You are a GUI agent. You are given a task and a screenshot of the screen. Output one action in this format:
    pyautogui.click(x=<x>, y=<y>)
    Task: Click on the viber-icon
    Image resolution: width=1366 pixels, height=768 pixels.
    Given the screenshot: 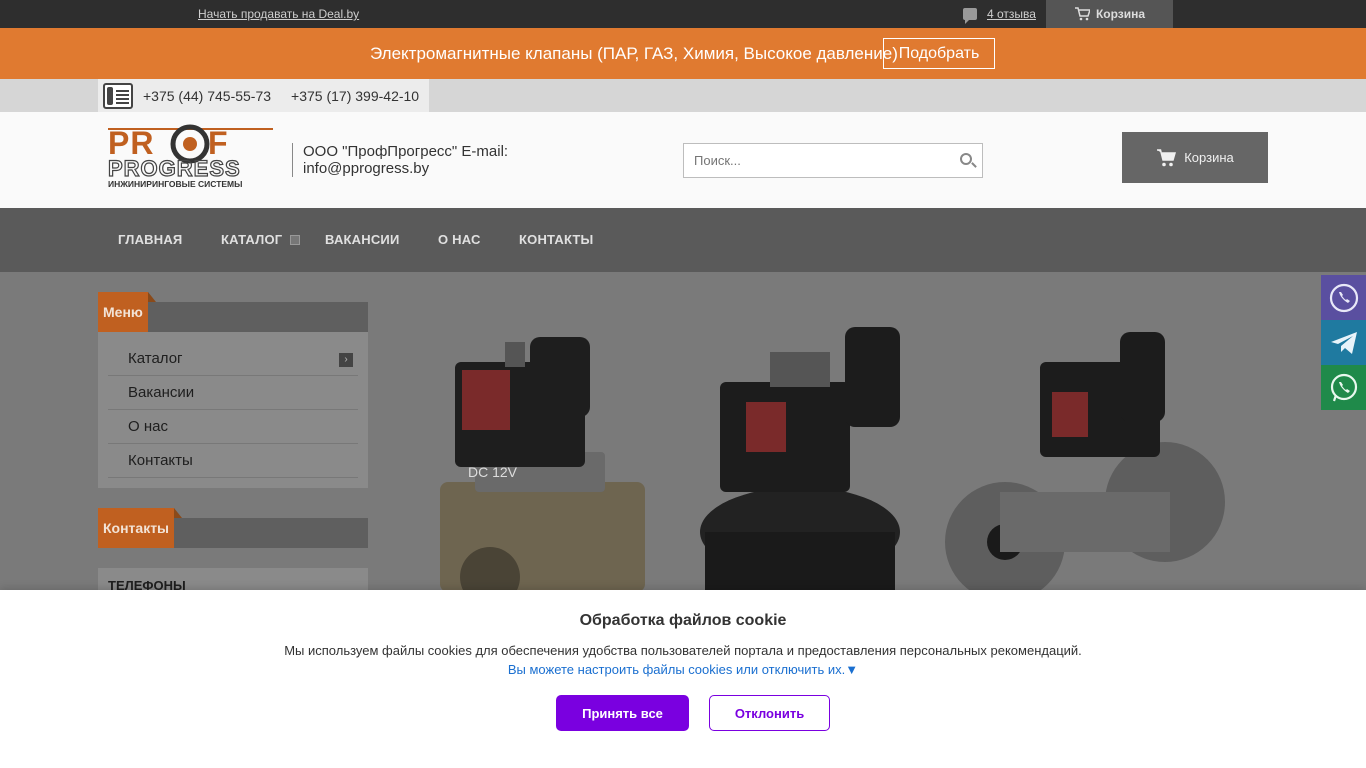 What is the action you would take?
    pyautogui.click(x=1343, y=297)
    